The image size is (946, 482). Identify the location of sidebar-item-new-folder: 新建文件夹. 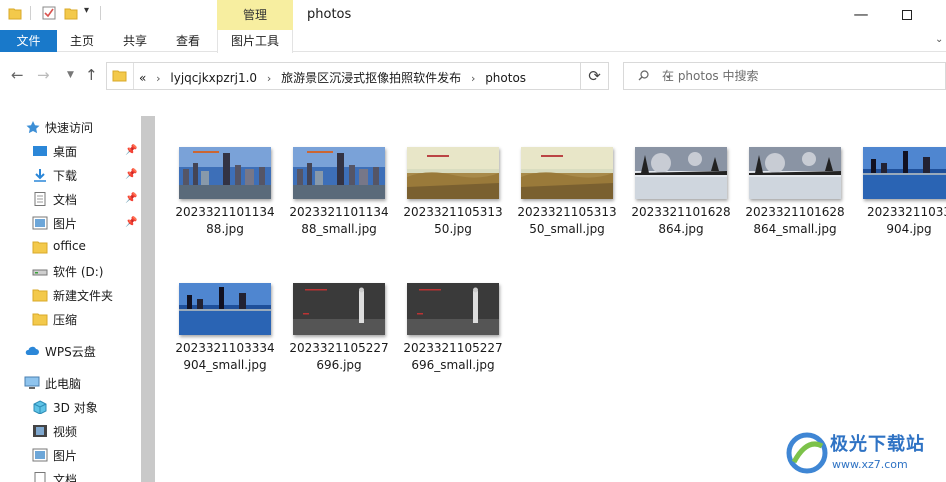
(70, 295).